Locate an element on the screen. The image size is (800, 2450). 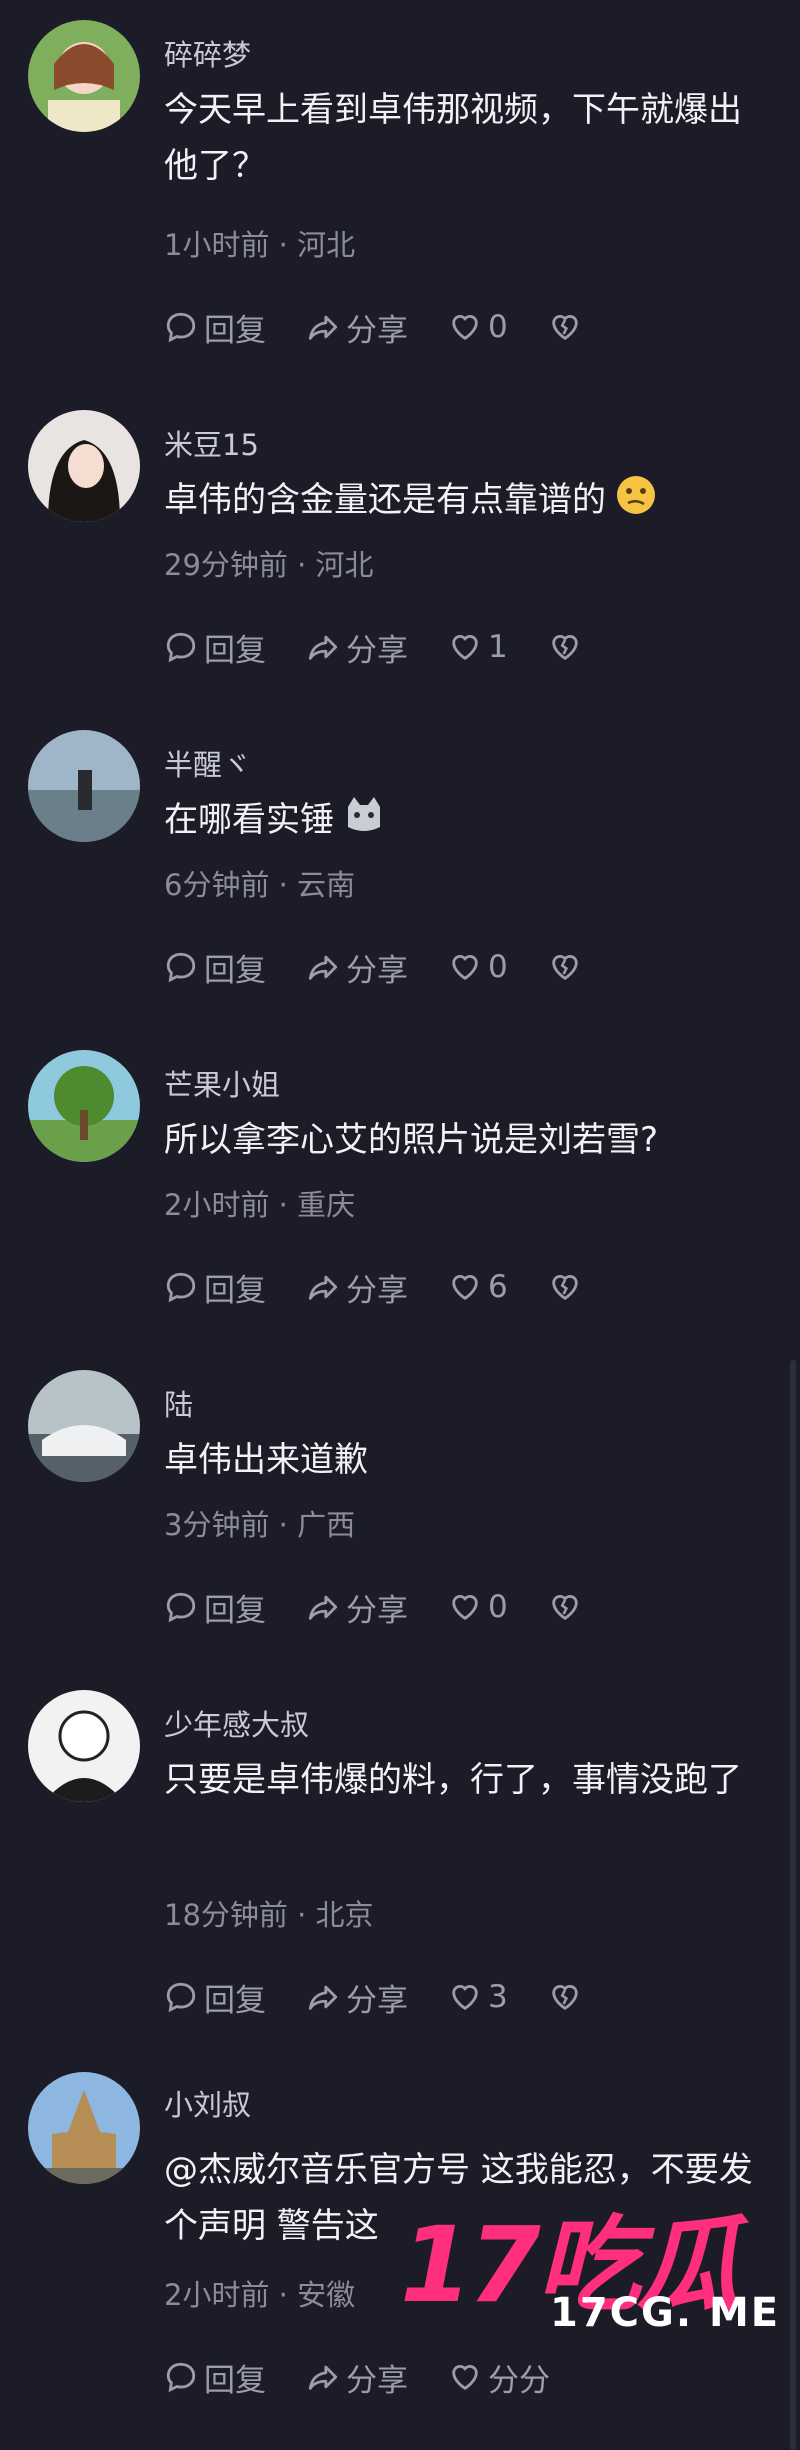
comment-text: 只要是卓伟爆的料，行了，事情没跑了 is located at coordinates (453, 1780).